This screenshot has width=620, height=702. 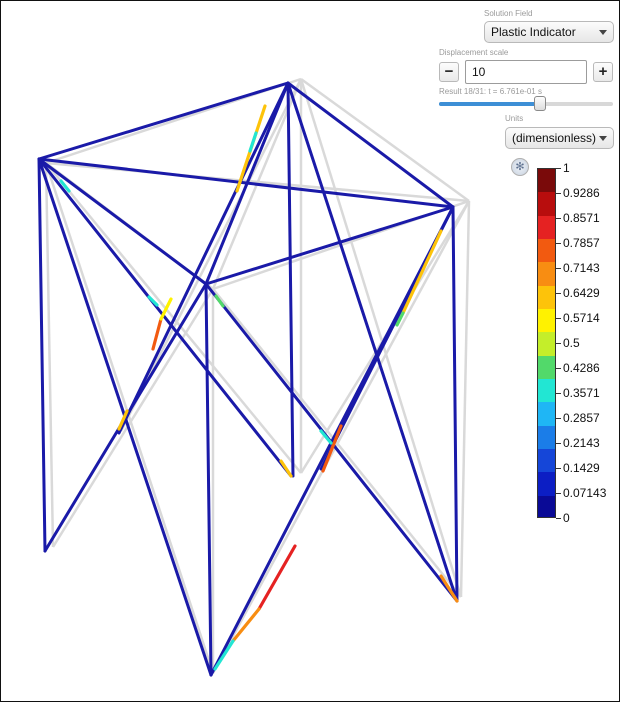 What do you see at coordinates (474, 52) in the screenshot?
I see `displacement-scale-label: Displacement scale` at bounding box center [474, 52].